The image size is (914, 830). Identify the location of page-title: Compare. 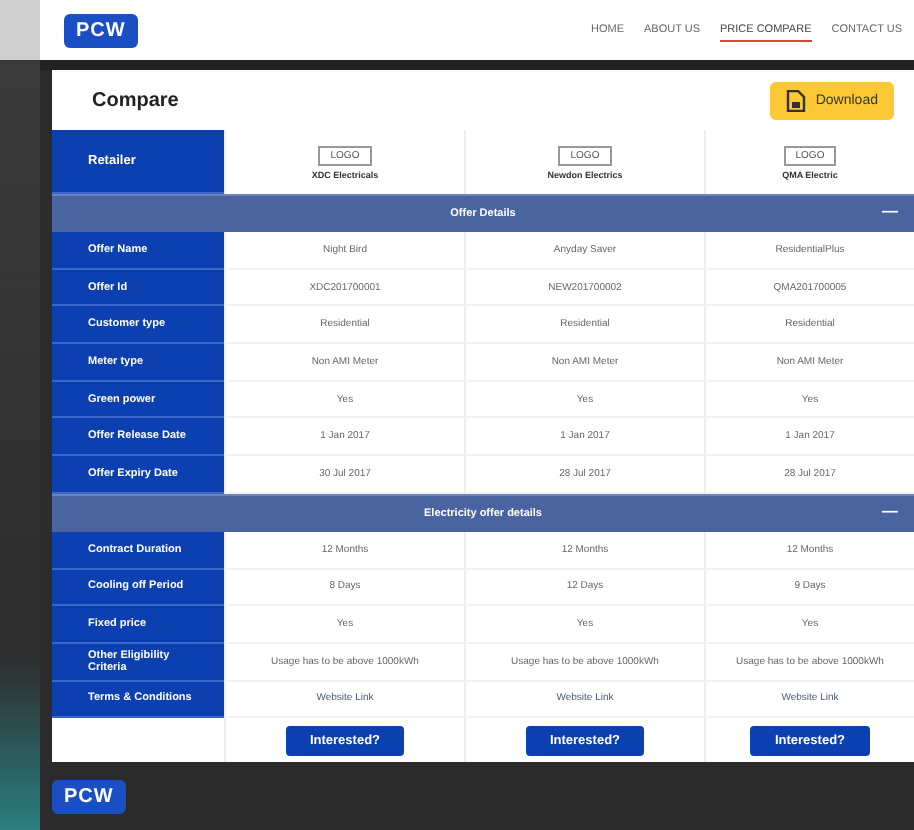
(135, 100).